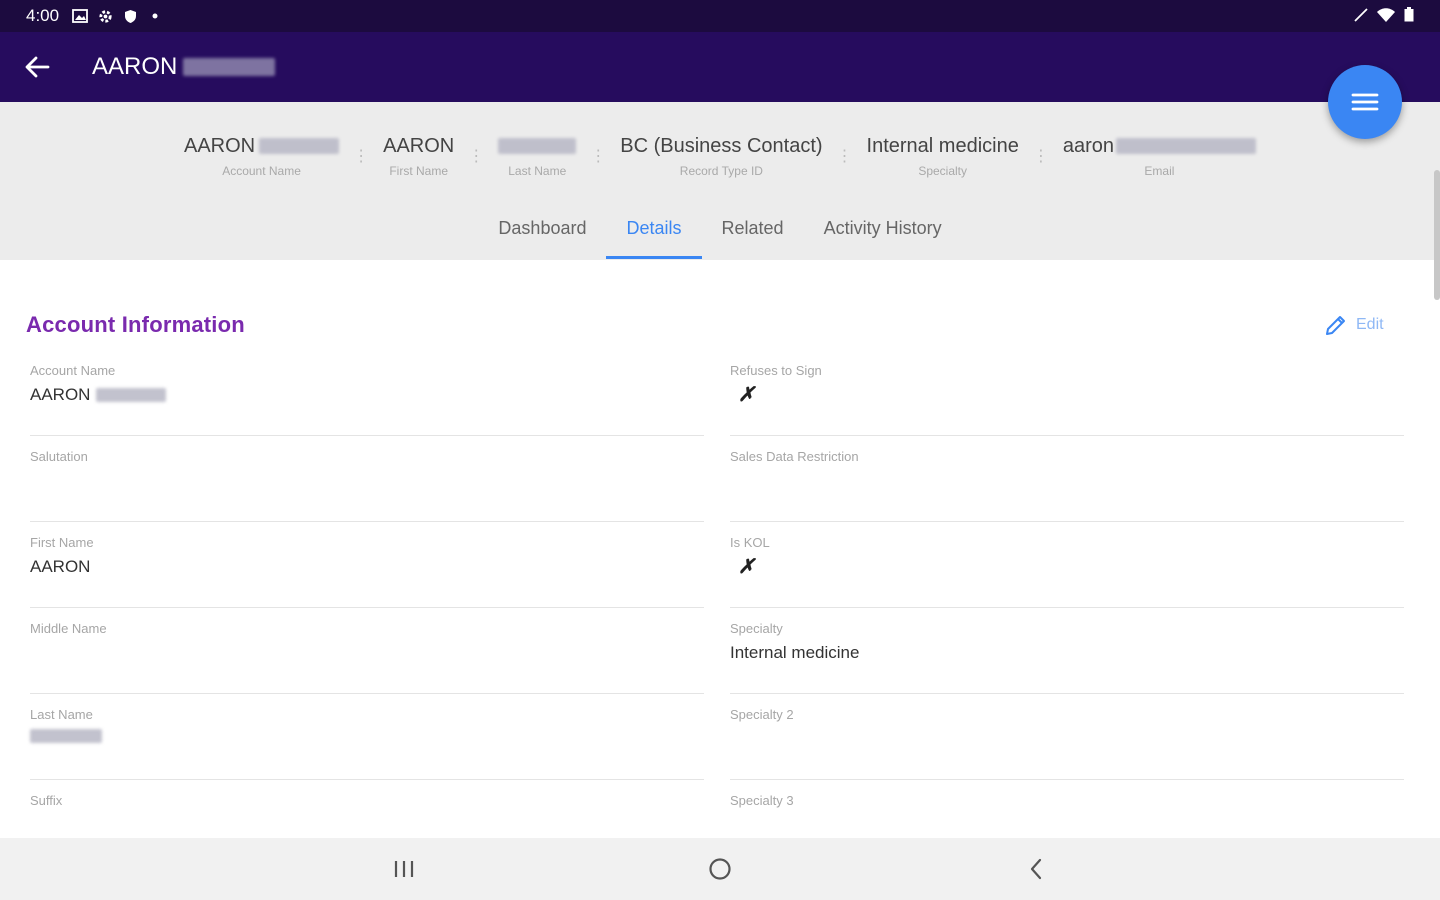 The width and height of the screenshot is (1440, 900). What do you see at coordinates (261, 155) in the screenshot?
I see `summary-account-name: AARON Account Name` at bounding box center [261, 155].